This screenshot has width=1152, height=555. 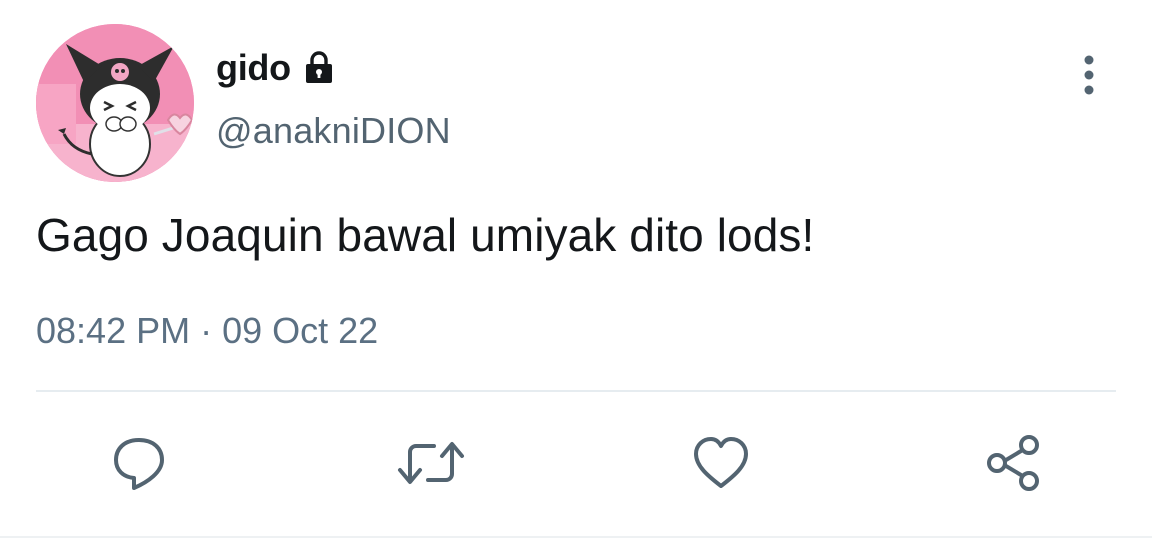 I want to click on user-name-row: gido, so click(x=276, y=68).